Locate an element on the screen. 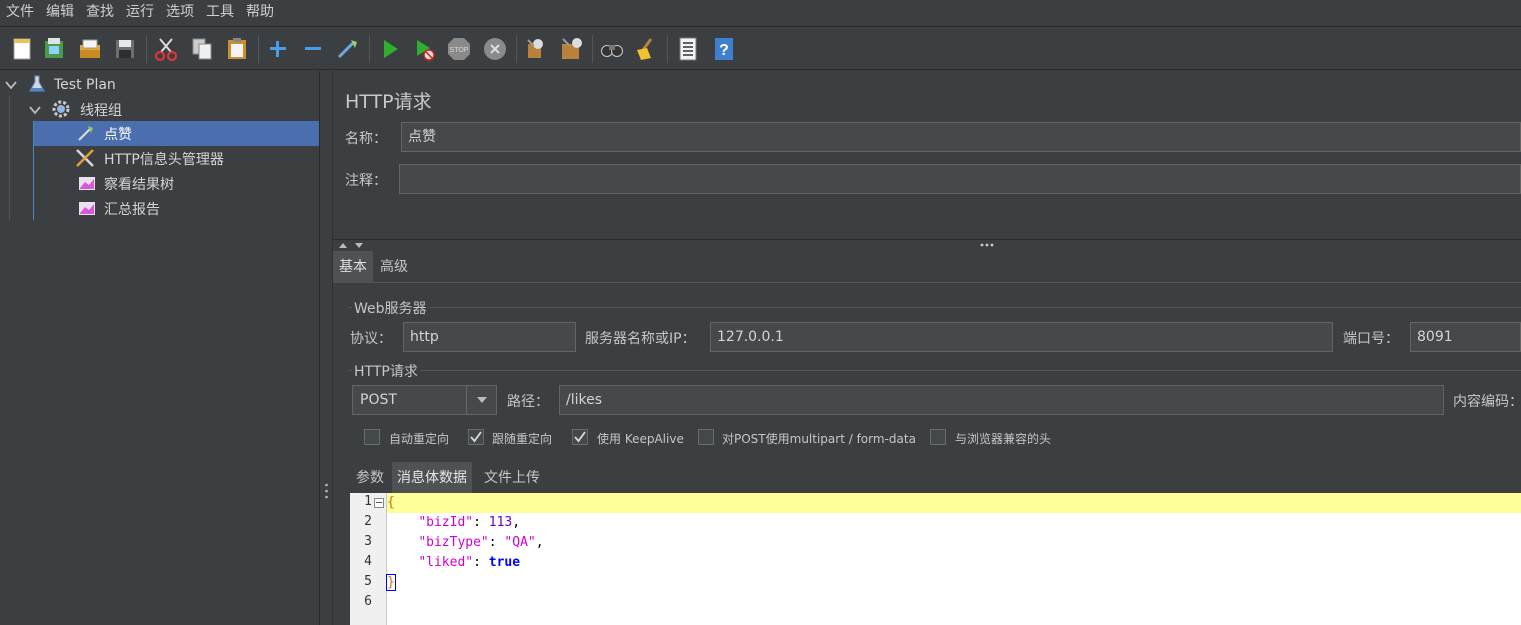  start-no-timers-icon is located at coordinates (424, 49).